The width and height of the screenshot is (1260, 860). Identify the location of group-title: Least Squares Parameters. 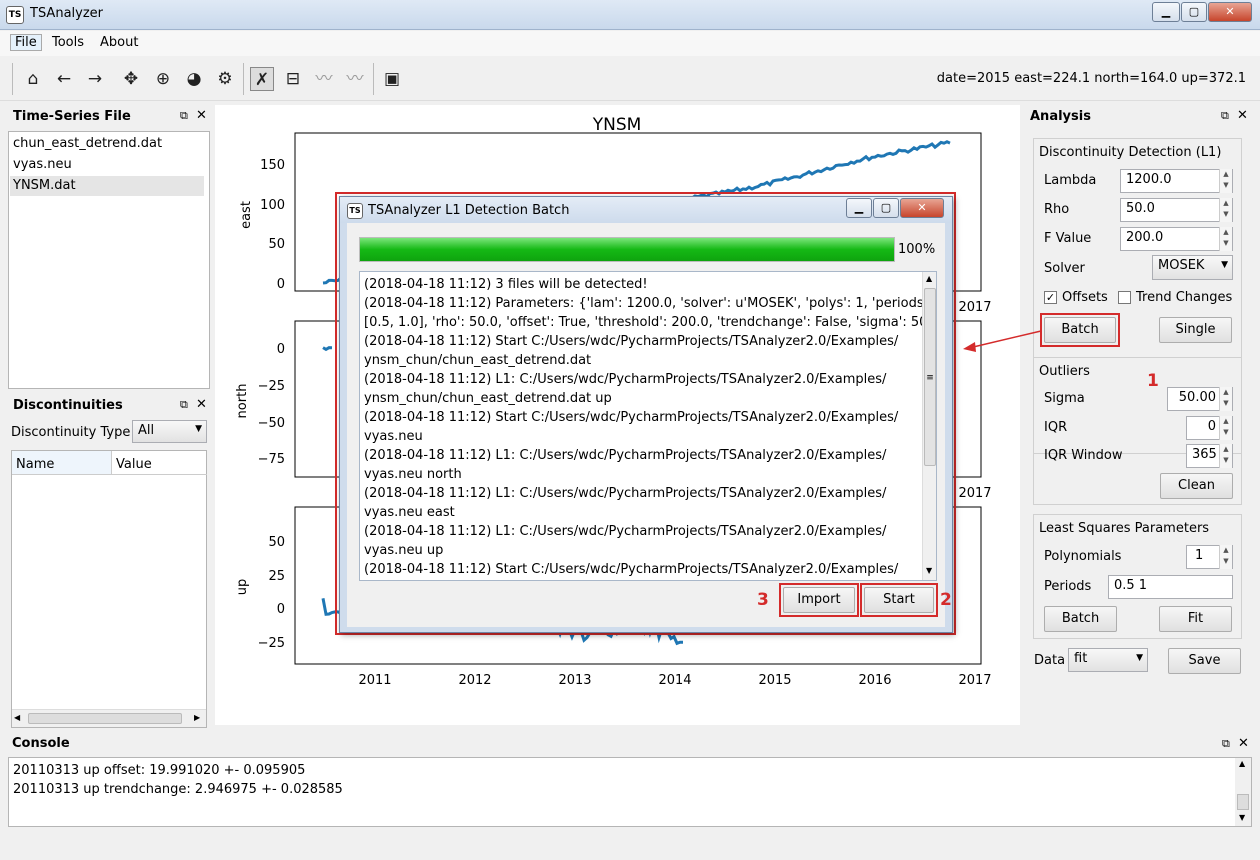
(1124, 528).